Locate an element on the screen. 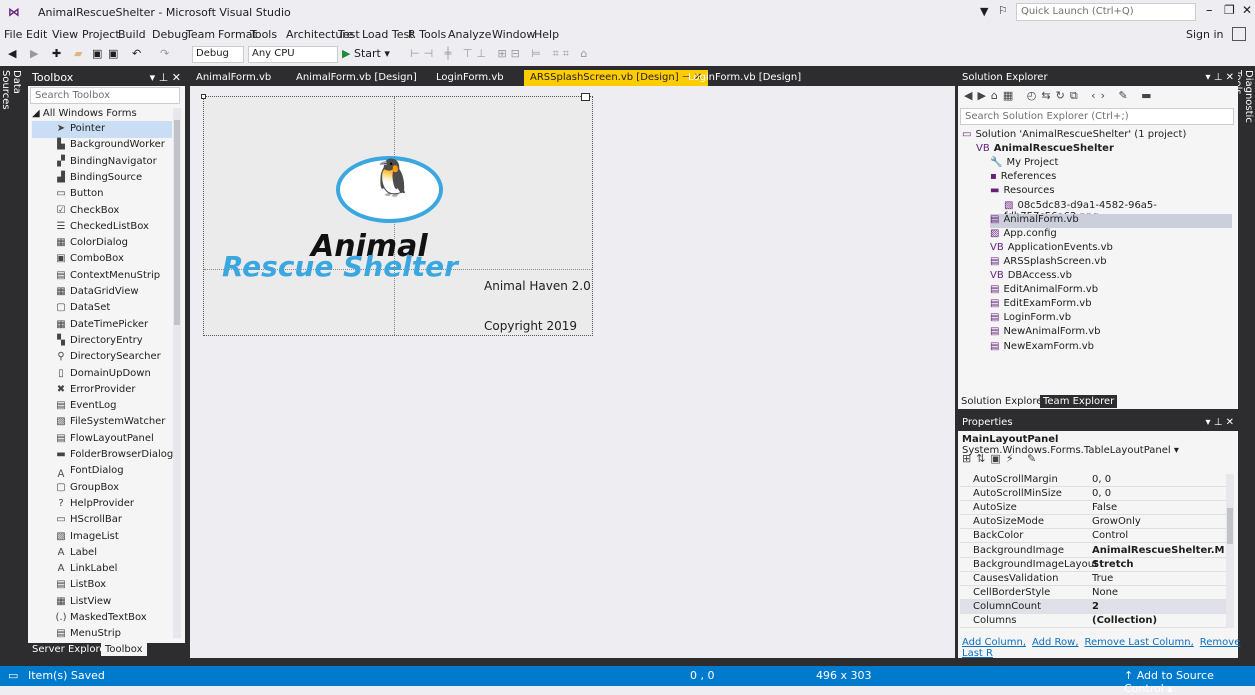 The image size is (1255, 695). undo-icon: ↶ is located at coordinates (136, 55).